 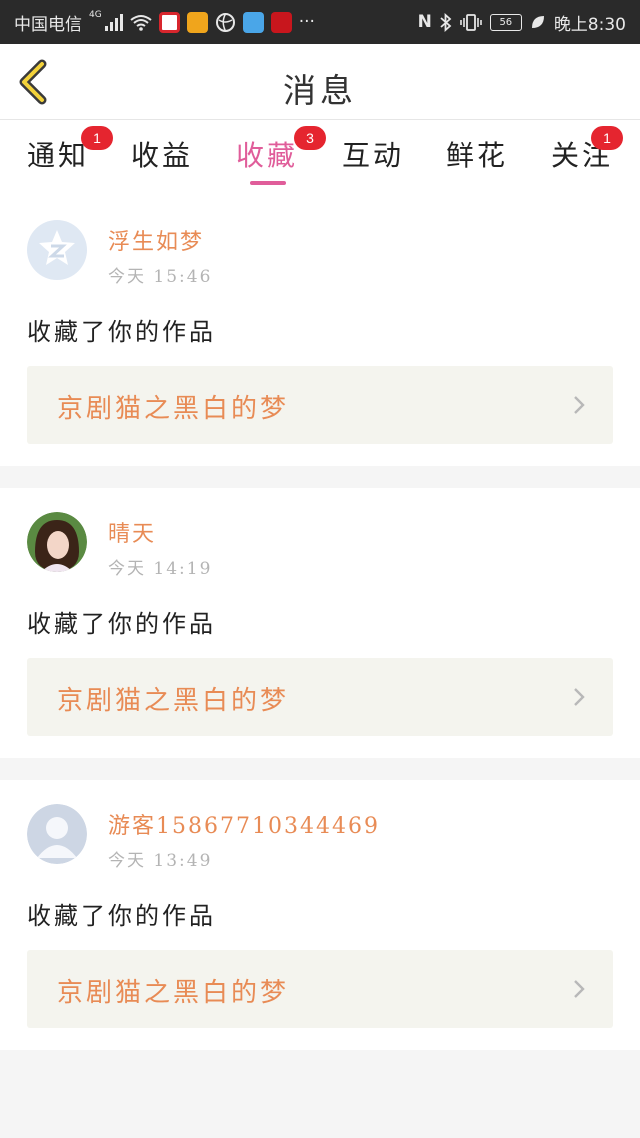 I want to click on bluetooth-icon, so click(x=446, y=22).